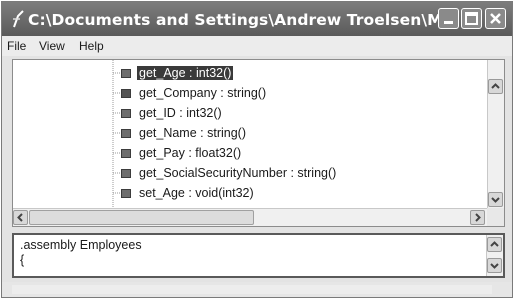  Describe the element at coordinates (81, 245) in the screenshot. I see `code-line: .assembly Employees` at that location.